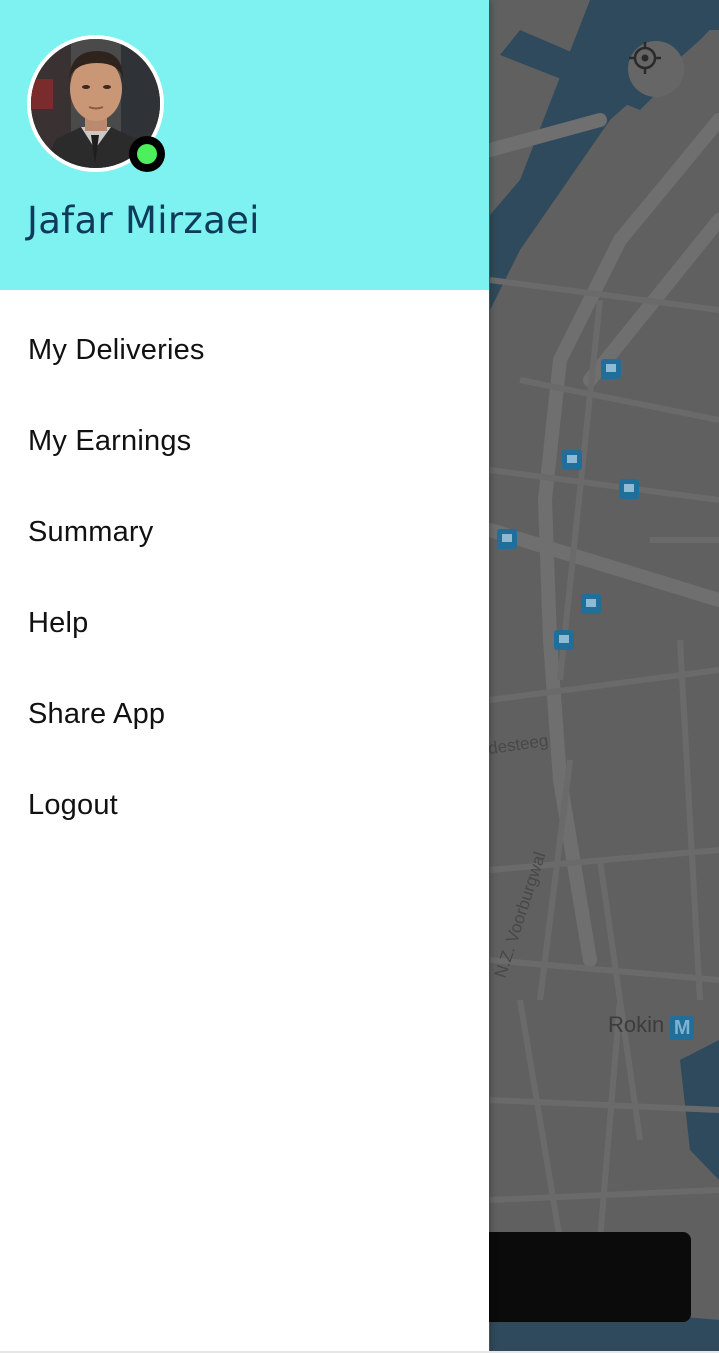  Describe the element at coordinates (244, 441) in the screenshot. I see `menu-item-my-earnings: My Earnings` at that location.